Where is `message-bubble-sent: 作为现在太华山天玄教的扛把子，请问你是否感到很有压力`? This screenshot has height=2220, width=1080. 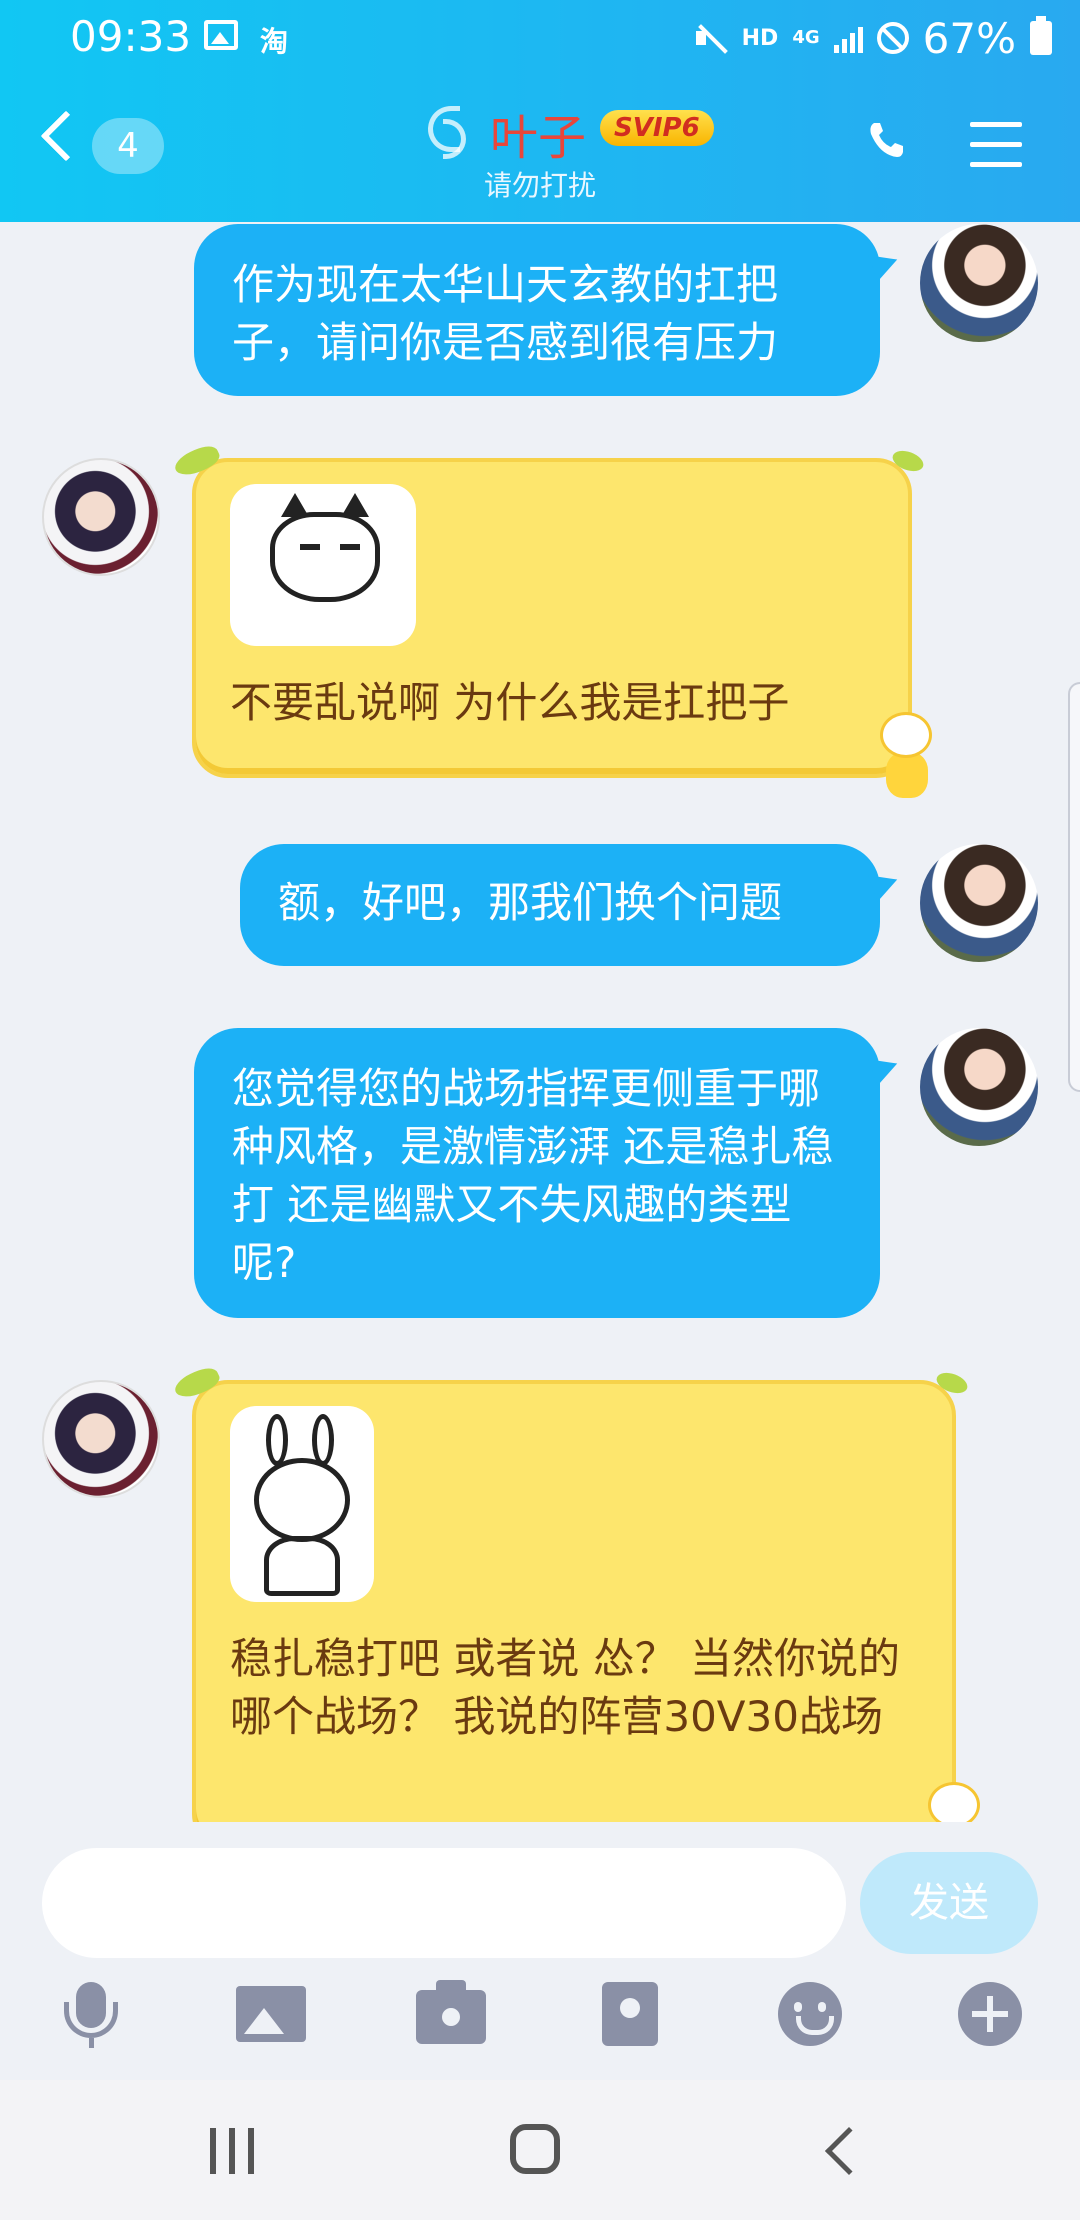
message-bubble-sent: 作为现在太华山天玄教的扛把子，请问你是否感到很有压力 is located at coordinates (537, 310).